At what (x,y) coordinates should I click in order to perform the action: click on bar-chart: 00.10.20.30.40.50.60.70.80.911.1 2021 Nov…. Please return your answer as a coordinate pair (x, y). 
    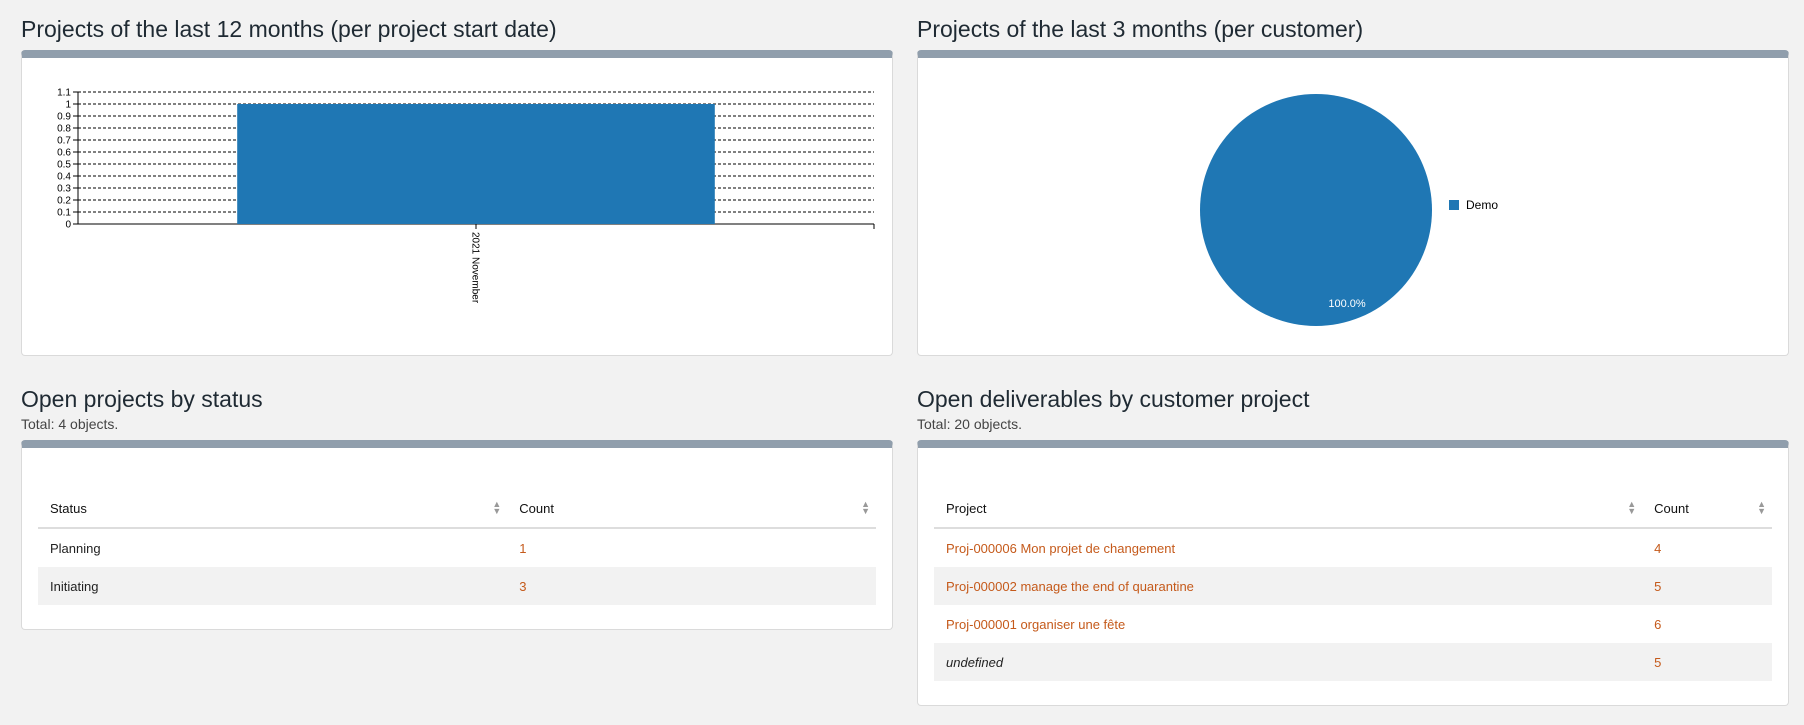
    Looking at the image, I should click on (466, 196).